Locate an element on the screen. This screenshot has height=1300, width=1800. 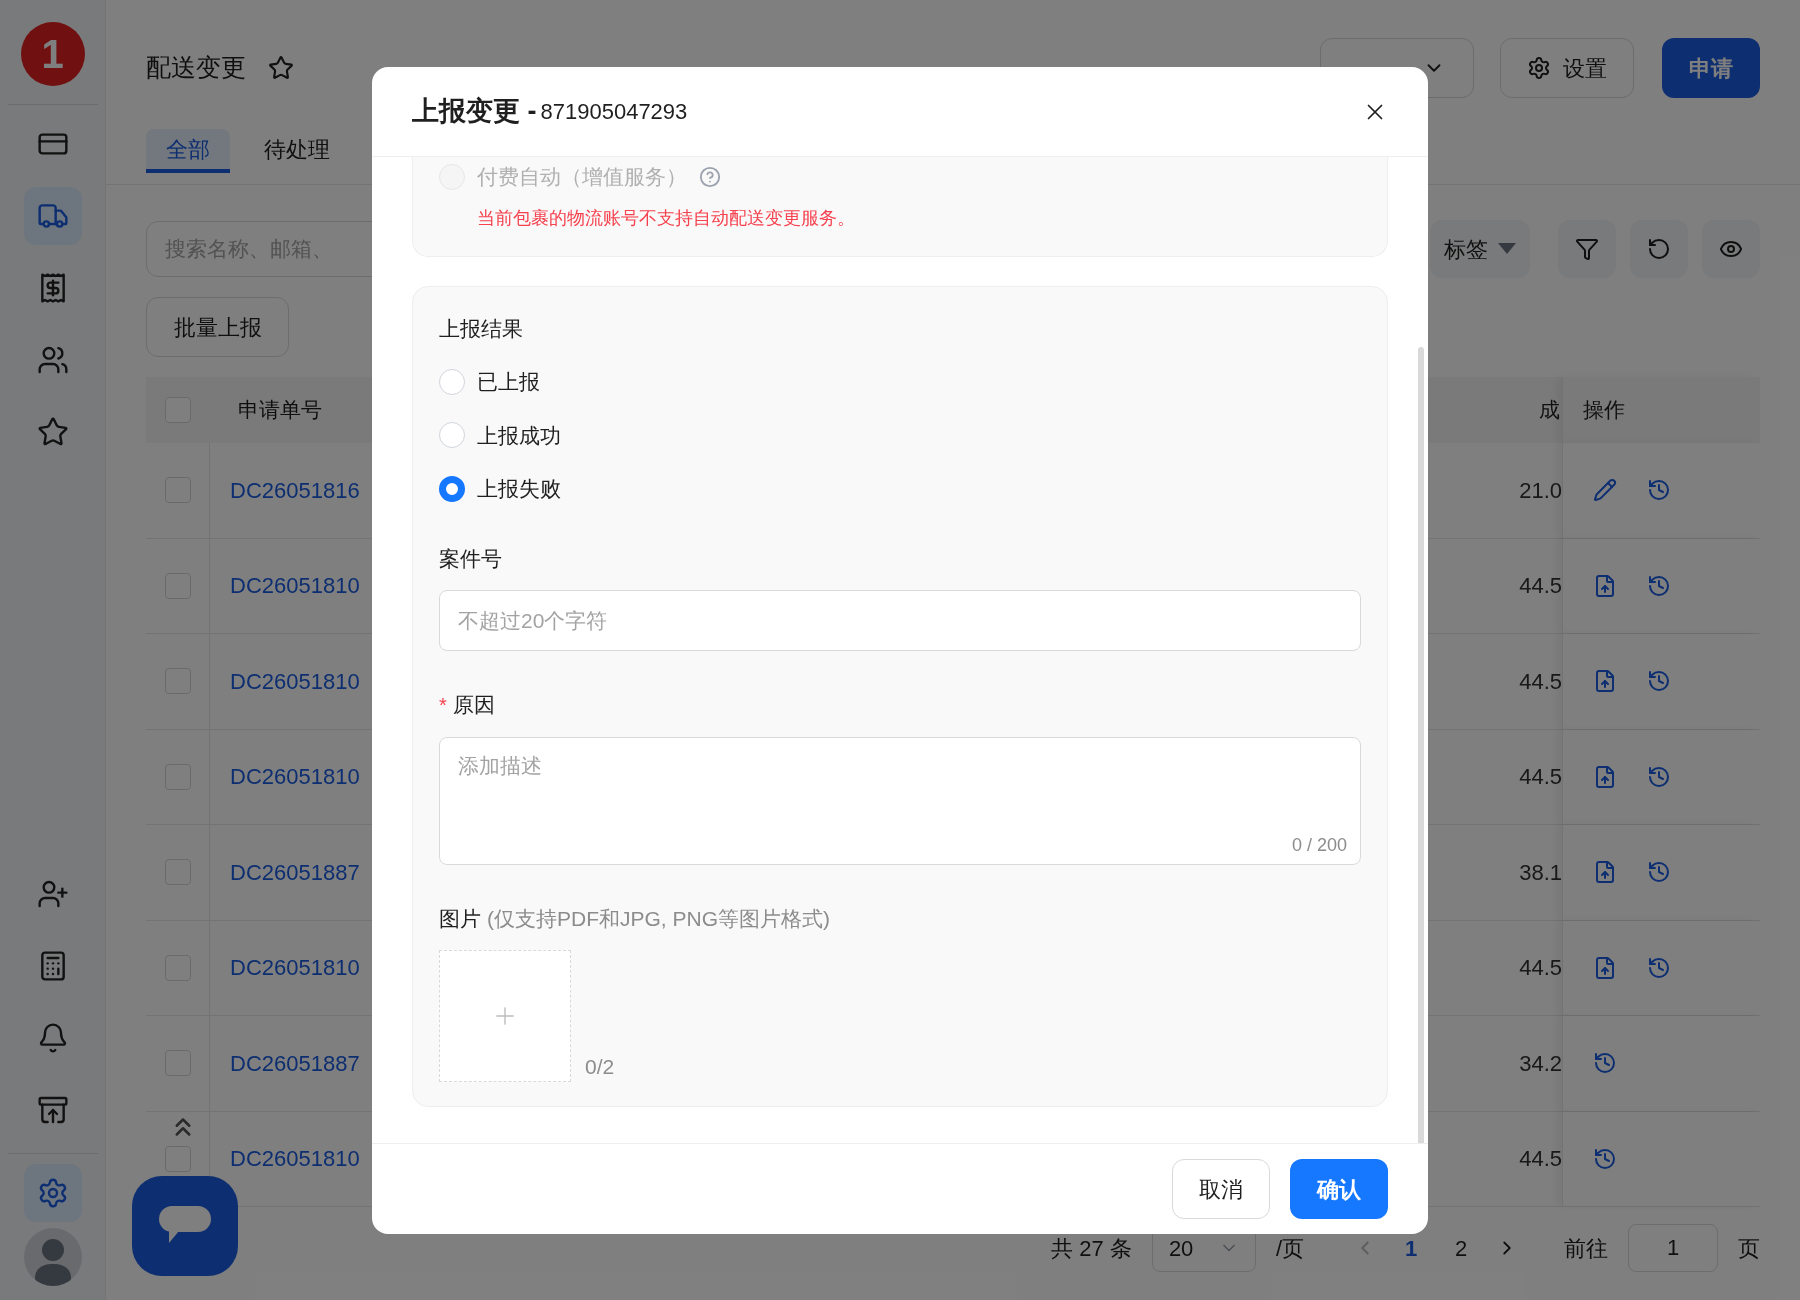
table-cell-text: 21.0 is located at coordinates (1540, 490).